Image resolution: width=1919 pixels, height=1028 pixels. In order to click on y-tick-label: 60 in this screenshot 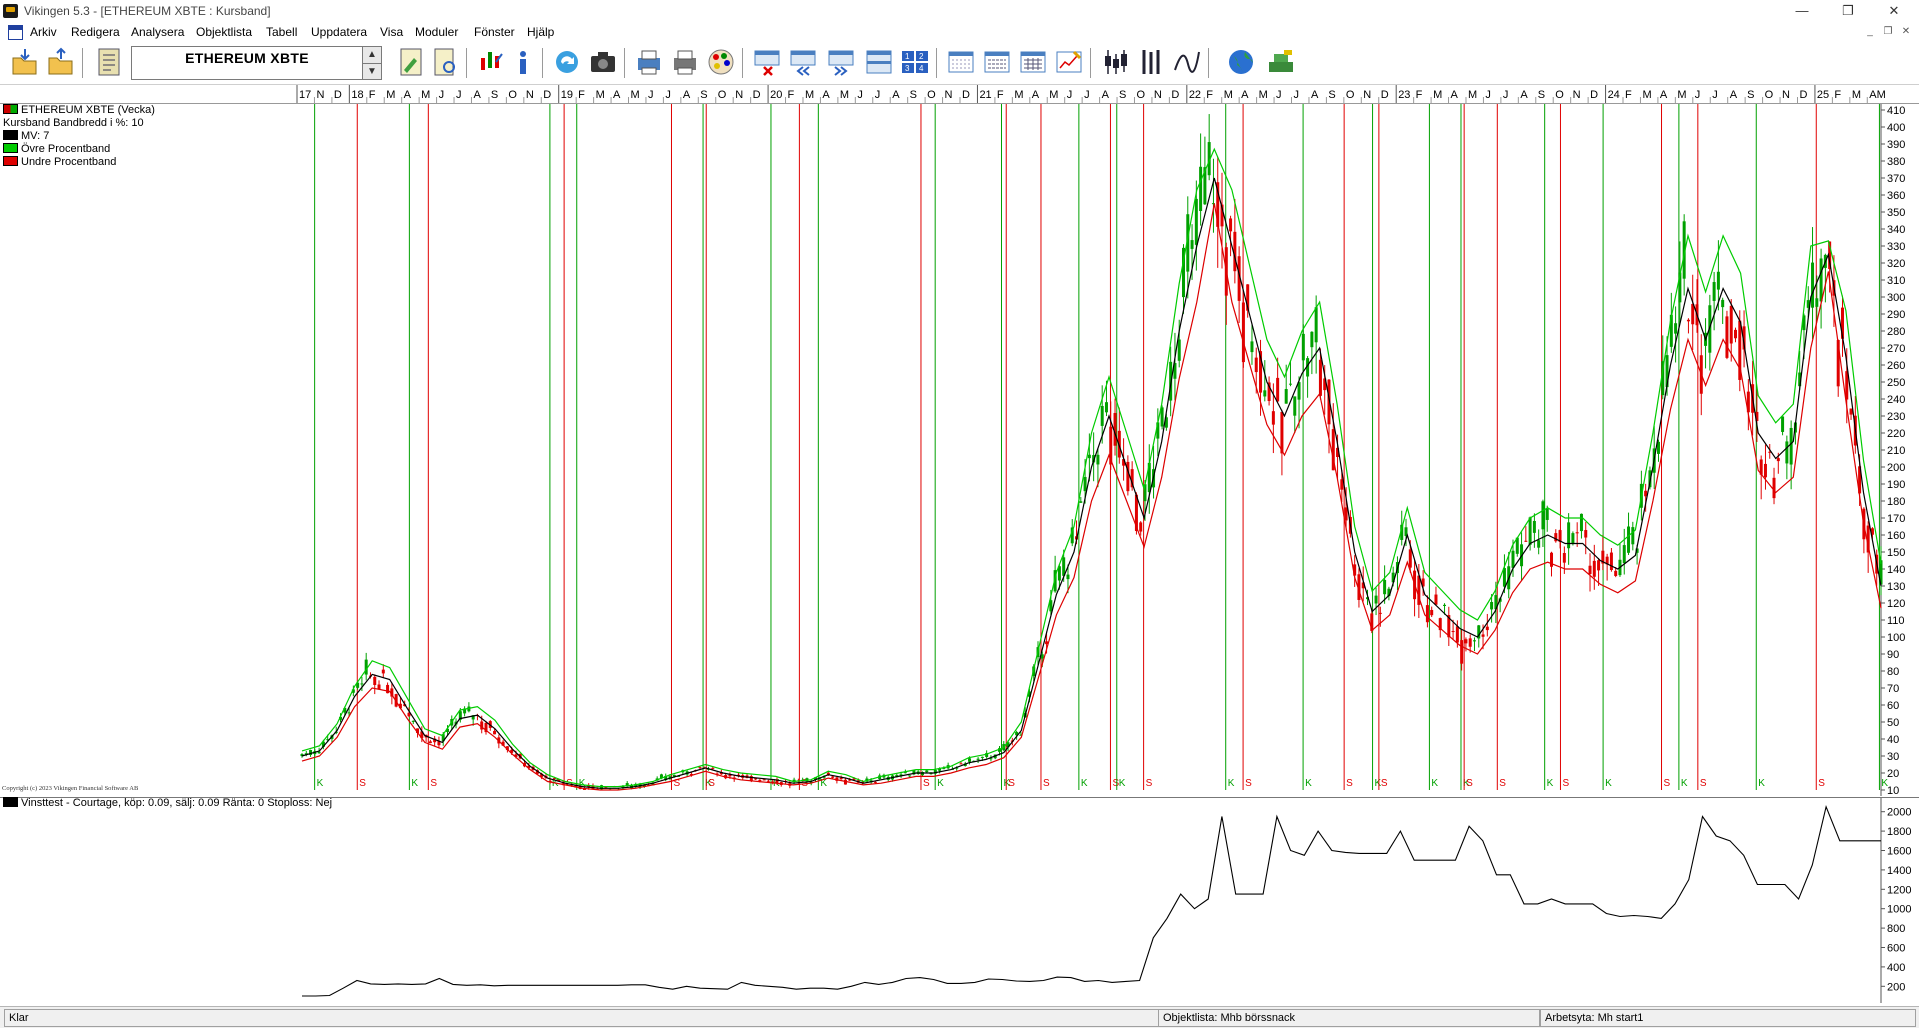, I will do `click(1893, 706)`.